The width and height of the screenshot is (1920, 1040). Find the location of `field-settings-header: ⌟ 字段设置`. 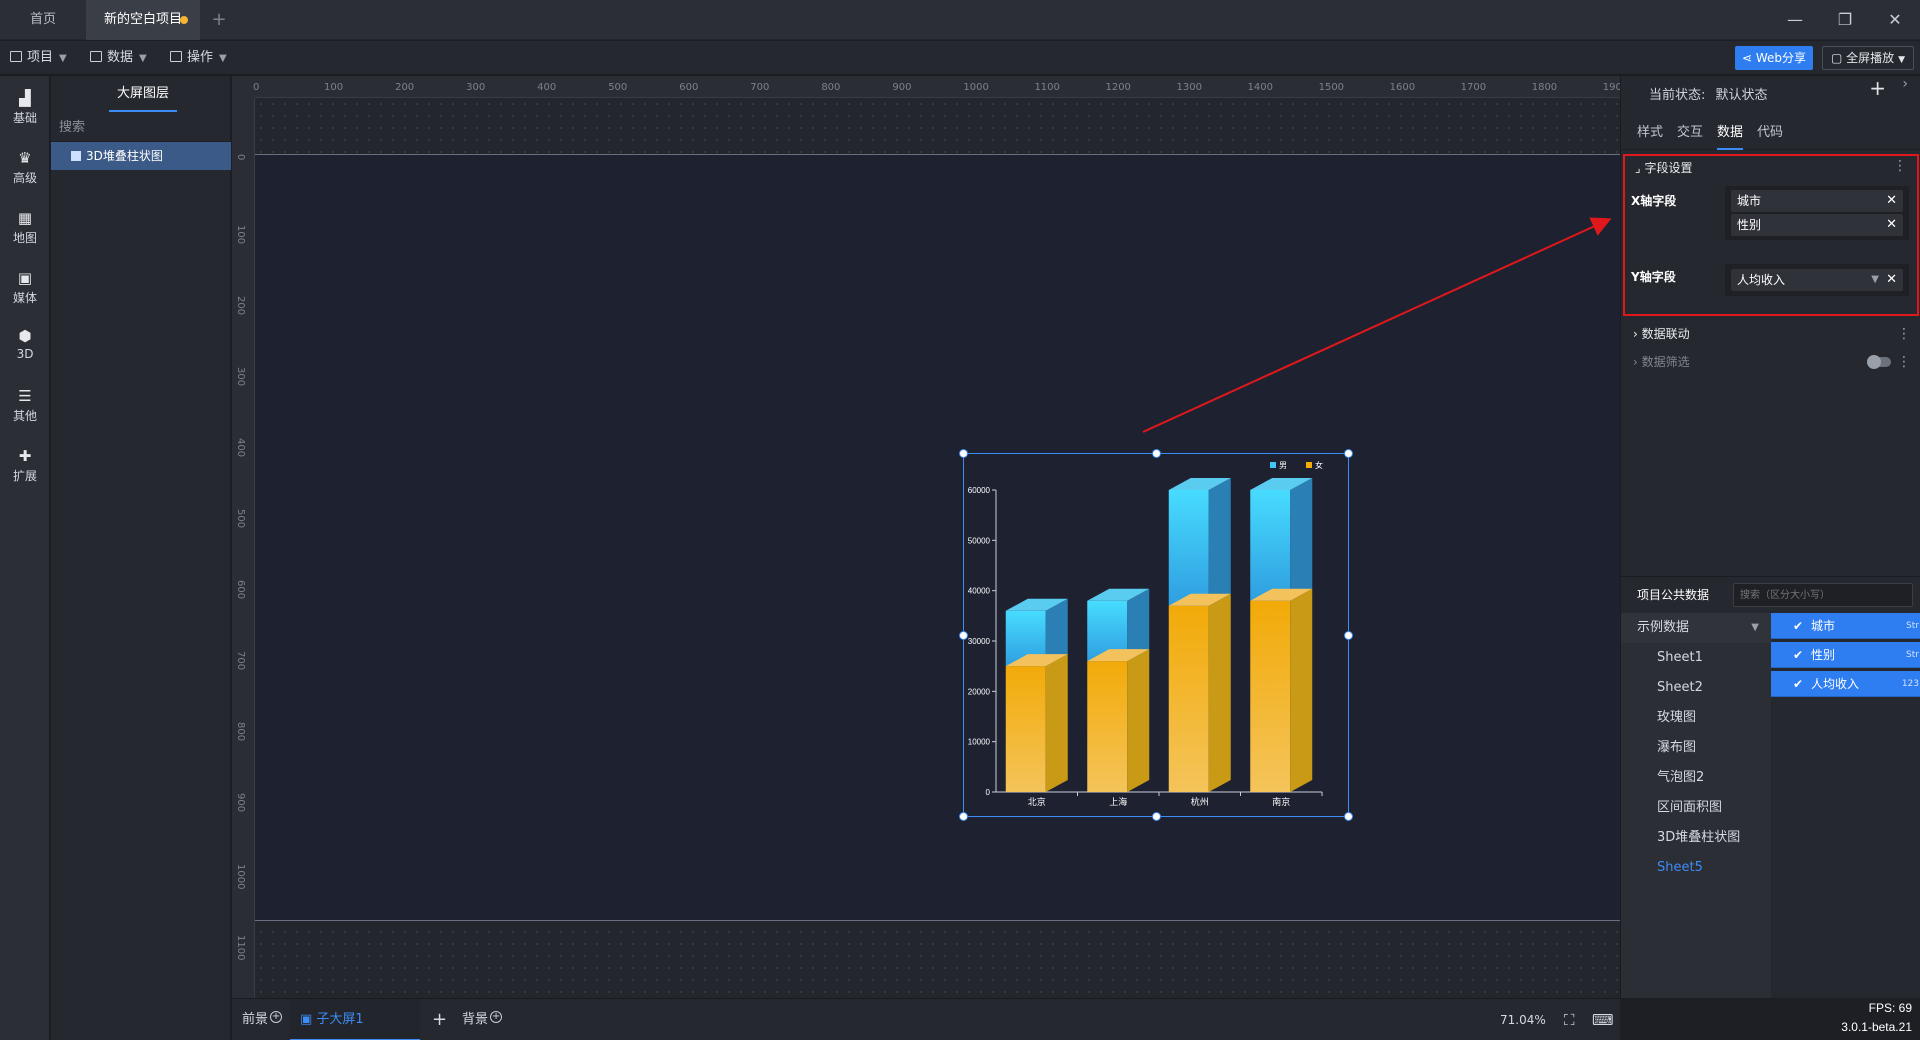

field-settings-header: ⌟ 字段设置 is located at coordinates (1663, 168).